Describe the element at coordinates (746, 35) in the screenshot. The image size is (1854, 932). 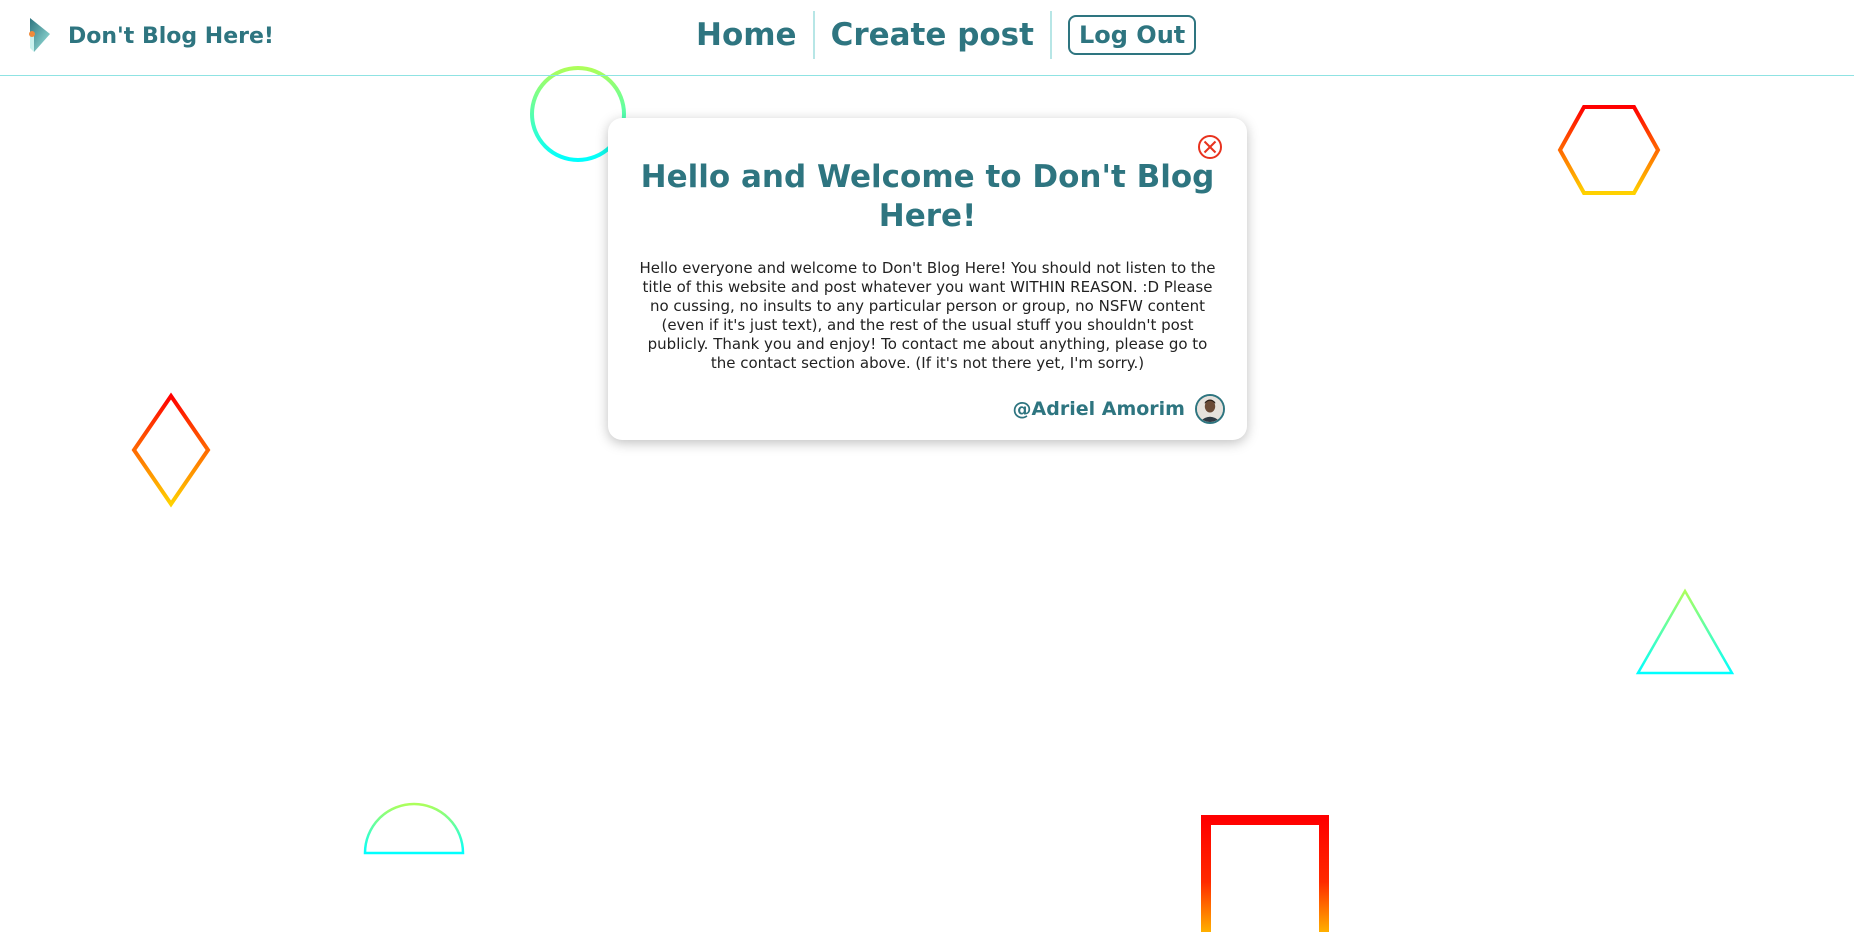
I see `nav-home-link: Home` at that location.